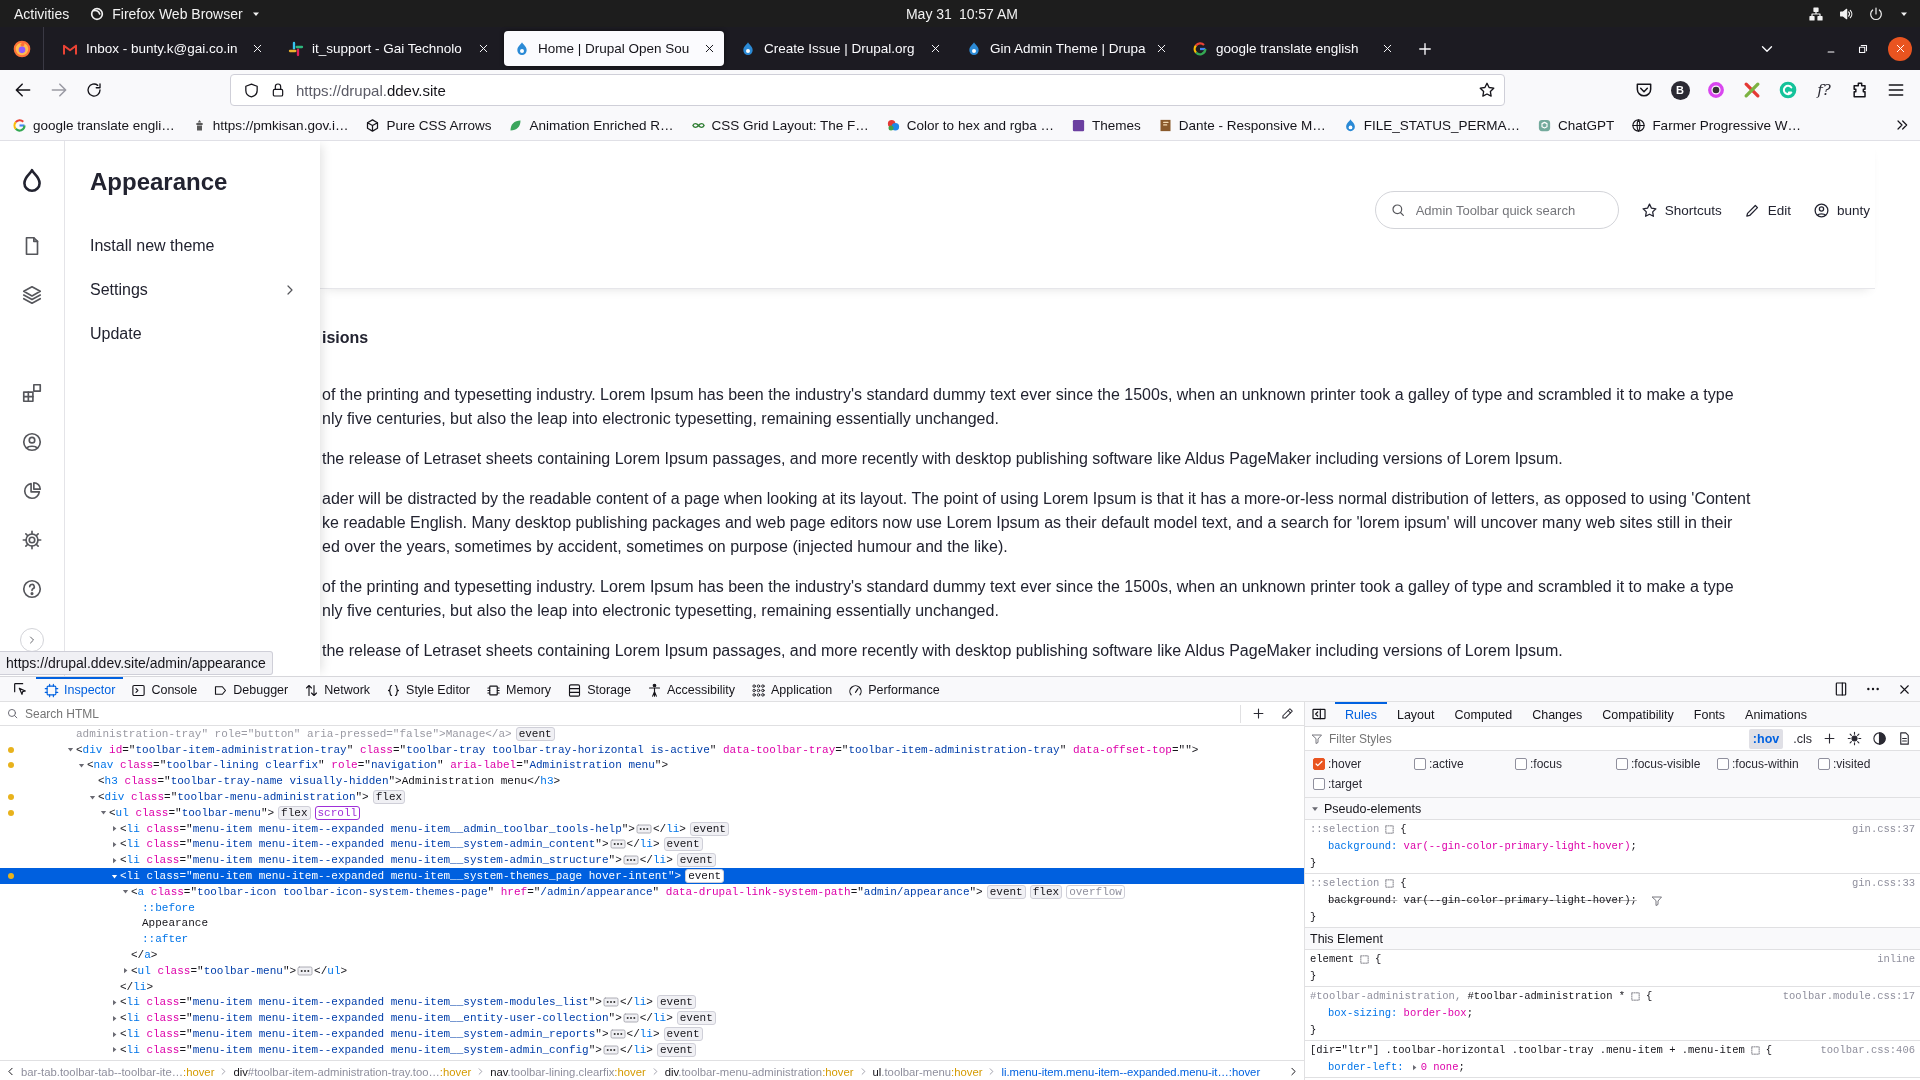 This screenshot has width=1920, height=1080. I want to click on sidebar-tab: Fonts, so click(1709, 714).